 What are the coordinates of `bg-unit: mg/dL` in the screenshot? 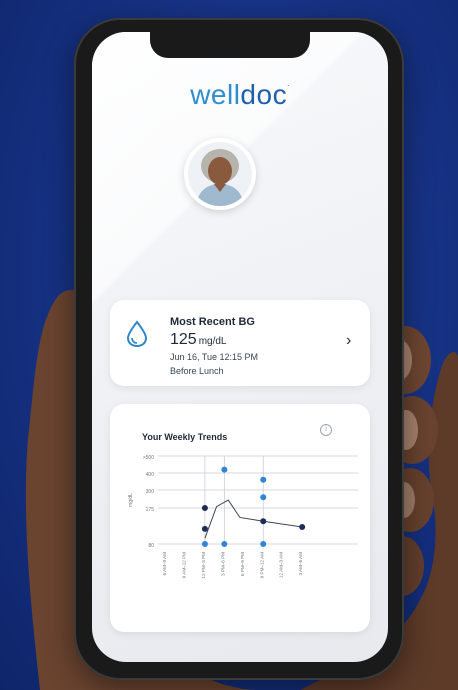 It's located at (212, 341).